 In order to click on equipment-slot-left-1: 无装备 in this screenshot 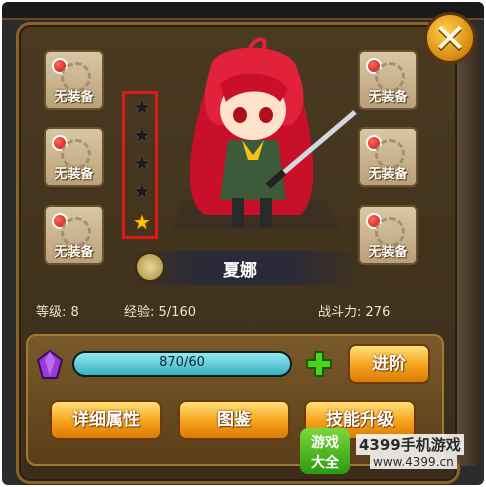, I will do `click(74, 80)`.